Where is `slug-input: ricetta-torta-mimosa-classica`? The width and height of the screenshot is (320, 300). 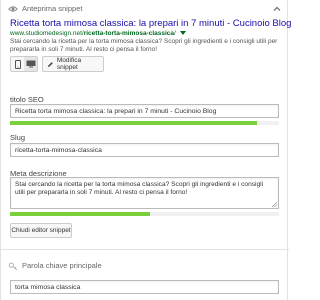 slug-input: ricetta-torta-mimosa-classica is located at coordinates (144, 150).